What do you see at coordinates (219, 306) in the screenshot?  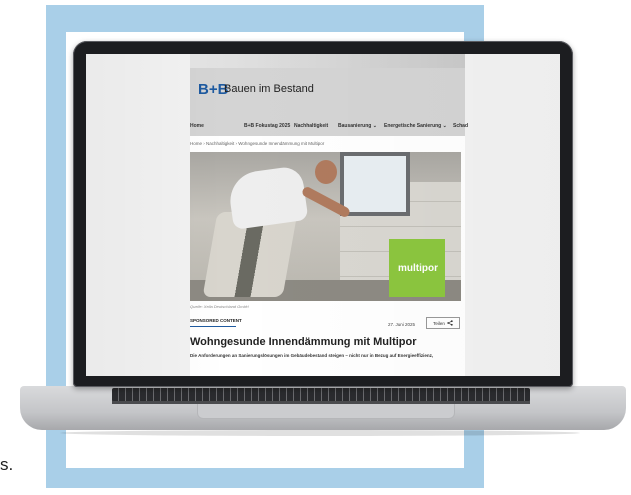 I see `image-caption: Quelle: Xella Deutschland GmbH` at bounding box center [219, 306].